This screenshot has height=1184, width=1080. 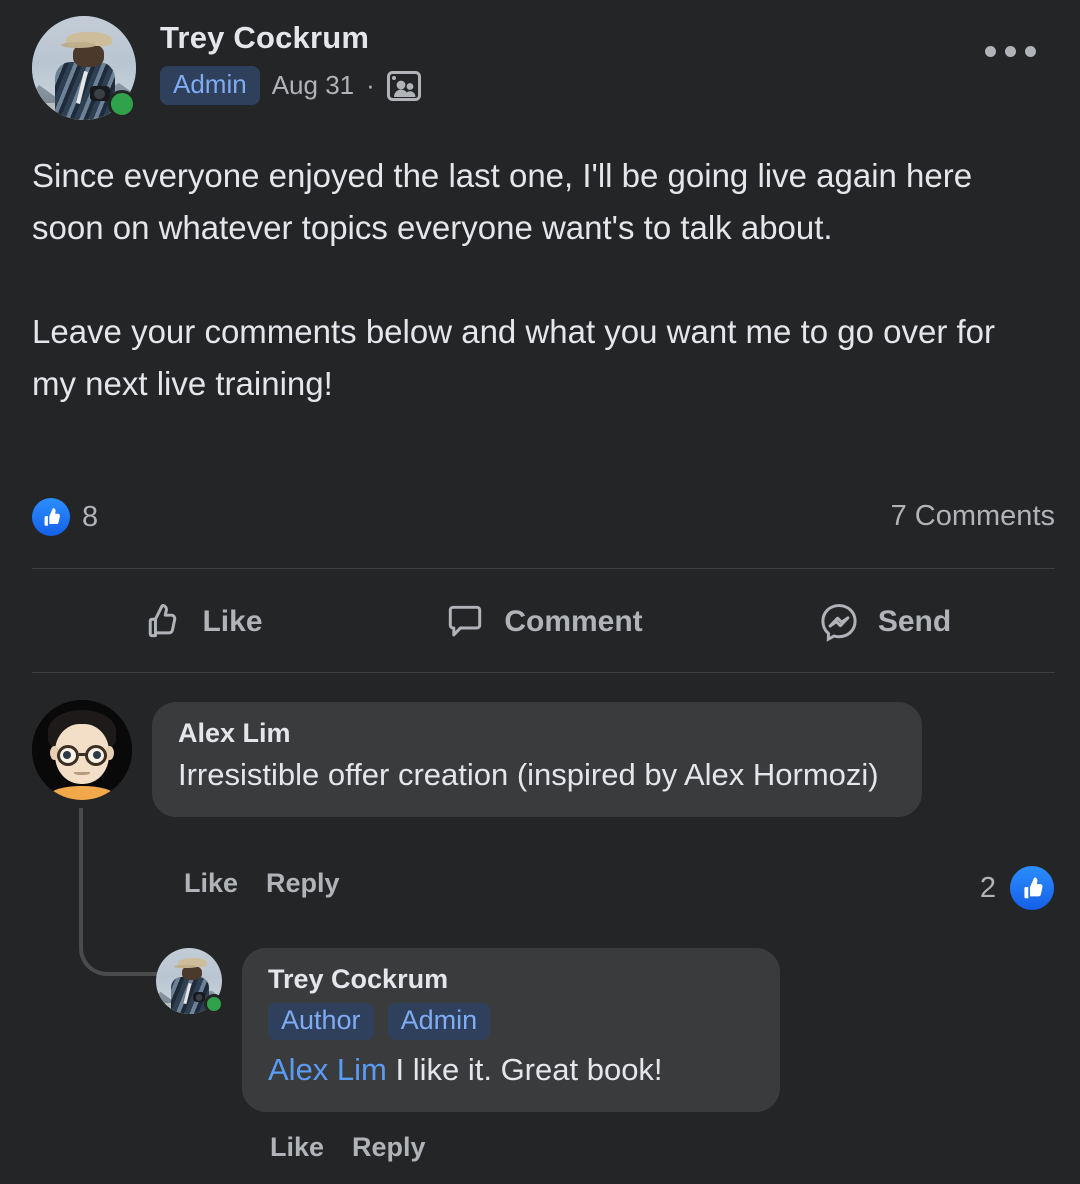 I want to click on send-button: Send, so click(x=884, y=622).